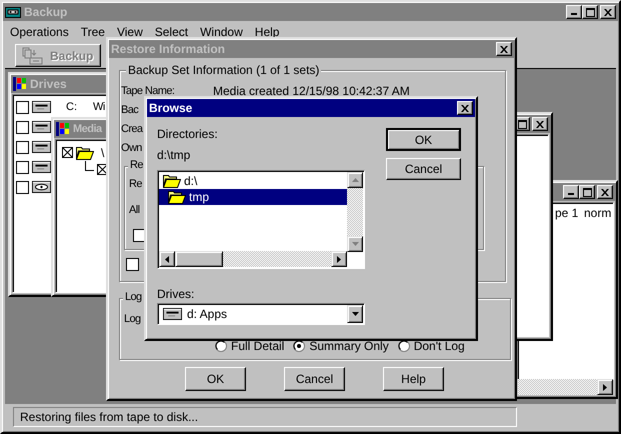 The height and width of the screenshot is (434, 621). Describe the element at coordinates (129, 110) in the screenshot. I see `field-label: Bac` at that location.